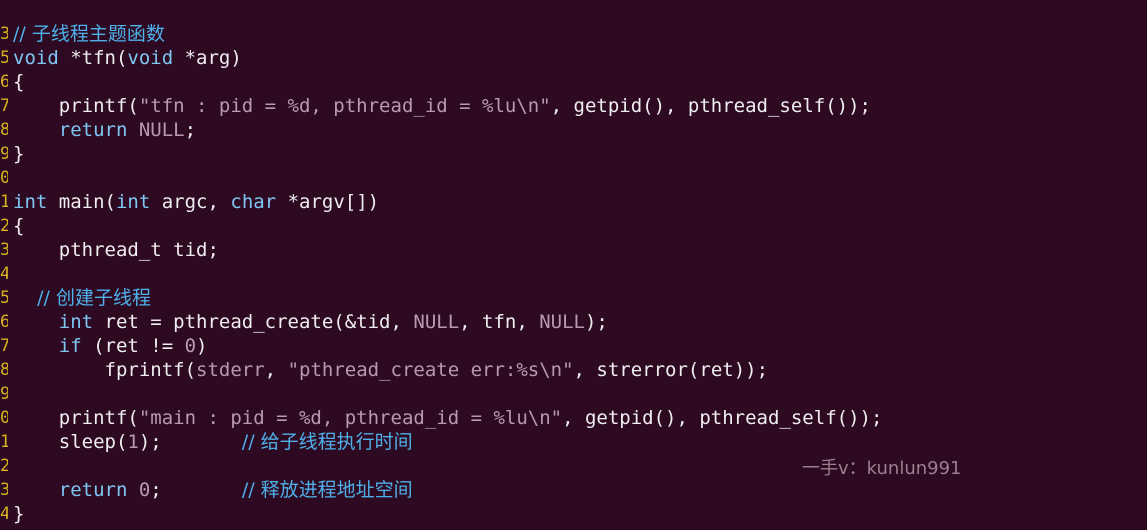 The width and height of the screenshot is (1147, 530). What do you see at coordinates (573, 178) in the screenshot?
I see `code-line: 0` at bounding box center [573, 178].